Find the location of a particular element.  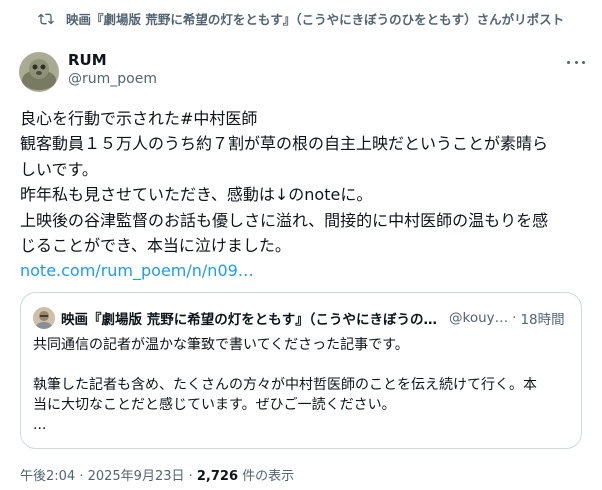

author-name: RUM is located at coordinates (87, 60).